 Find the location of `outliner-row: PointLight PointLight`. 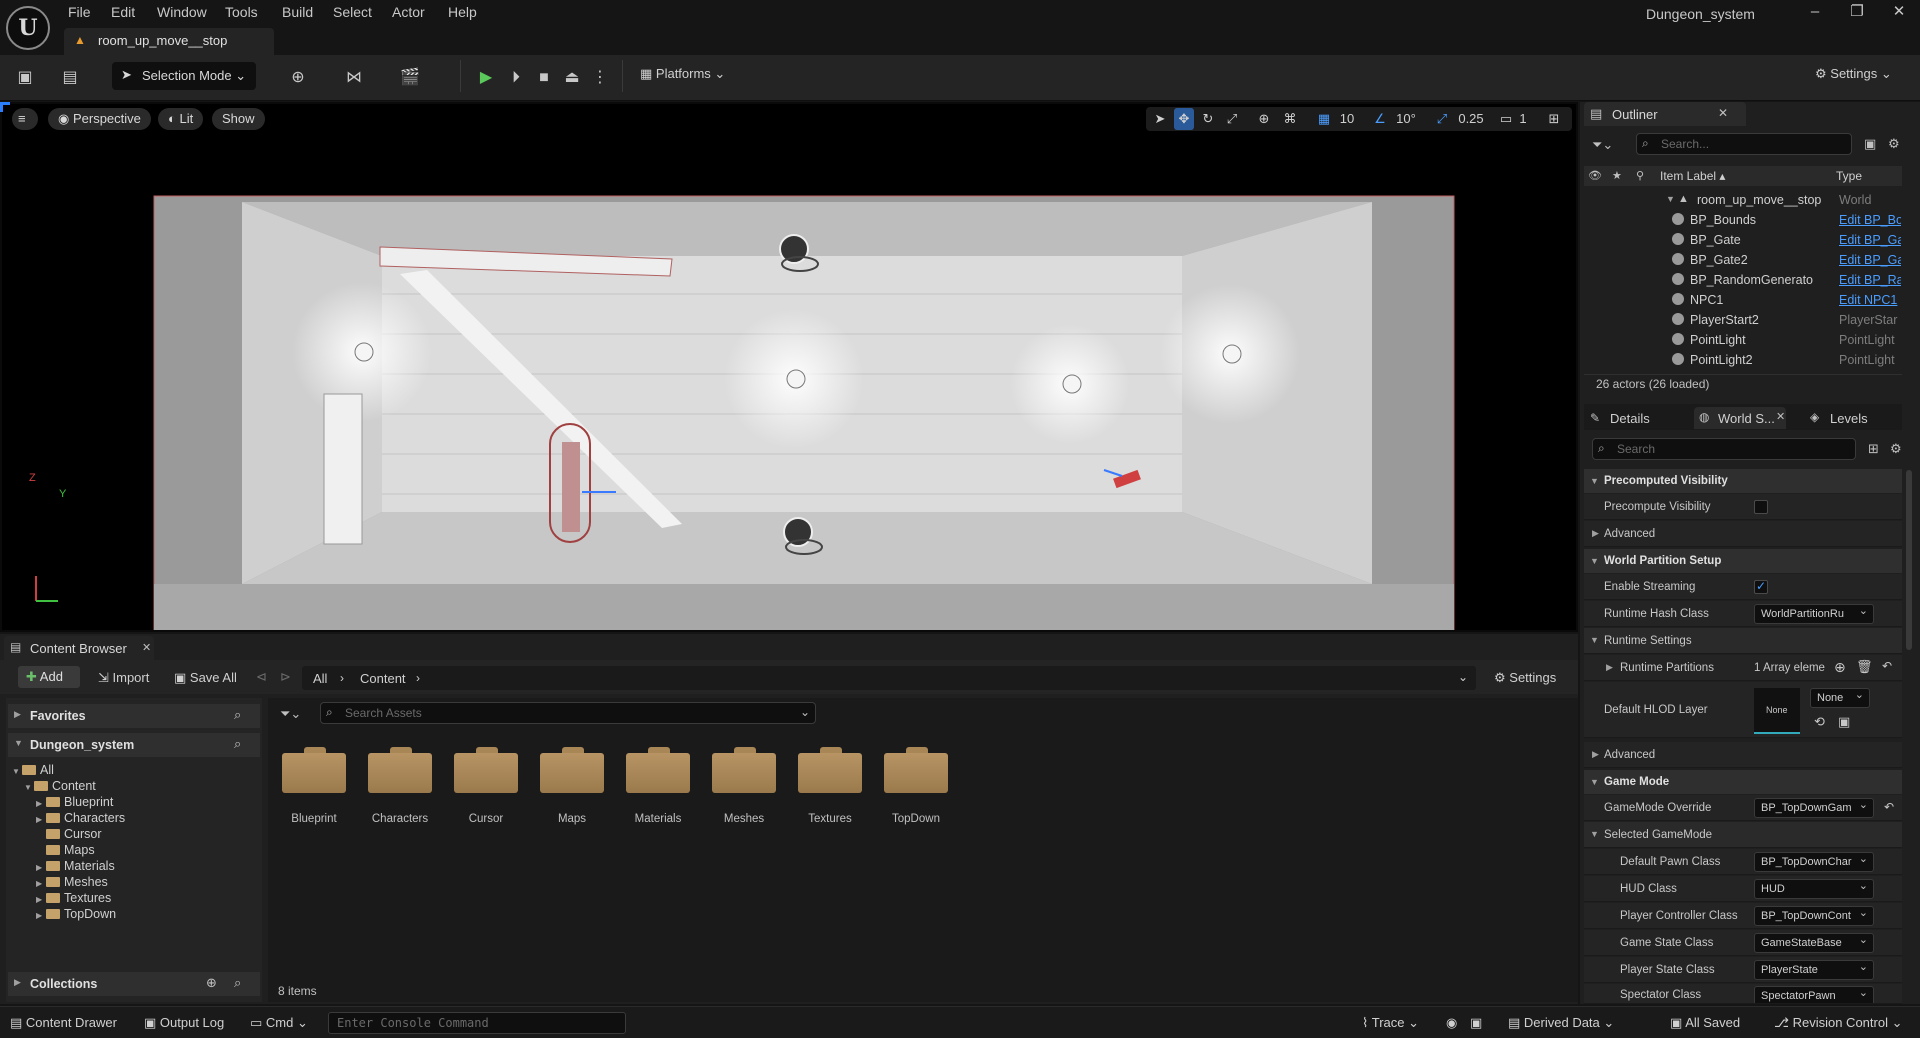

outliner-row: PointLight PointLight is located at coordinates (1744, 340).